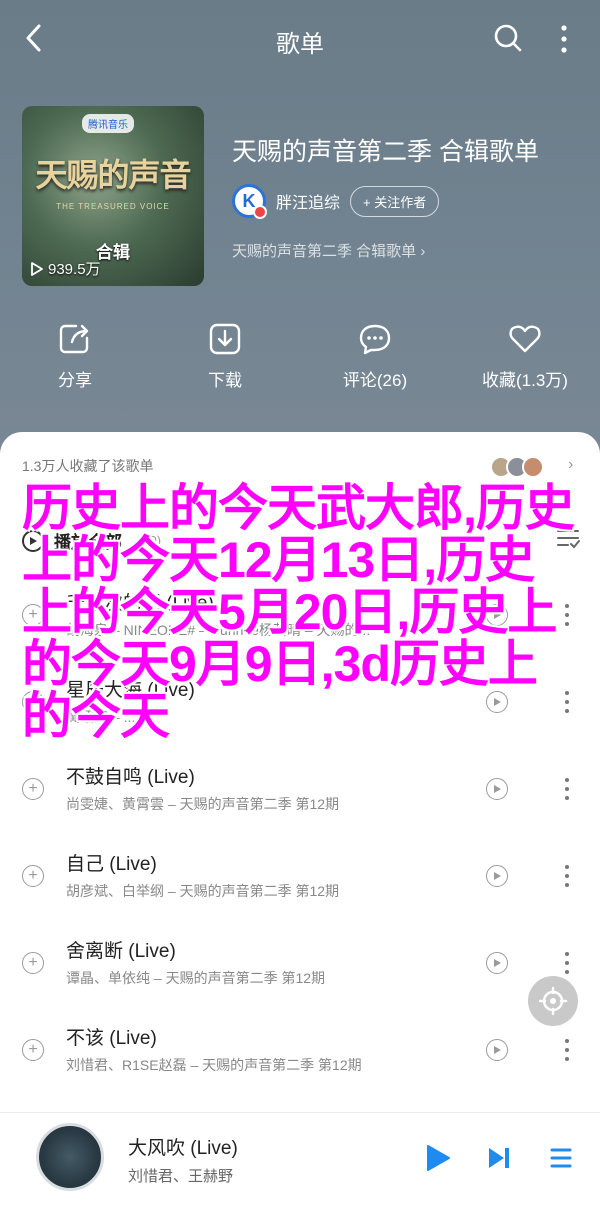  Describe the element at coordinates (308, 201) in the screenshot. I see `author-name: 胖汪追综` at that location.